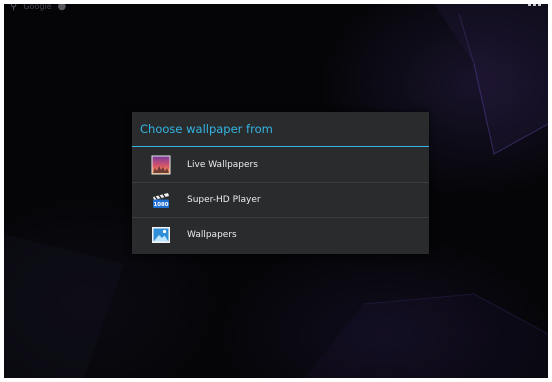 Image resolution: width=552 pixels, height=382 pixels. What do you see at coordinates (212, 235) in the screenshot?
I see `option-label: Wallpapers` at bounding box center [212, 235].